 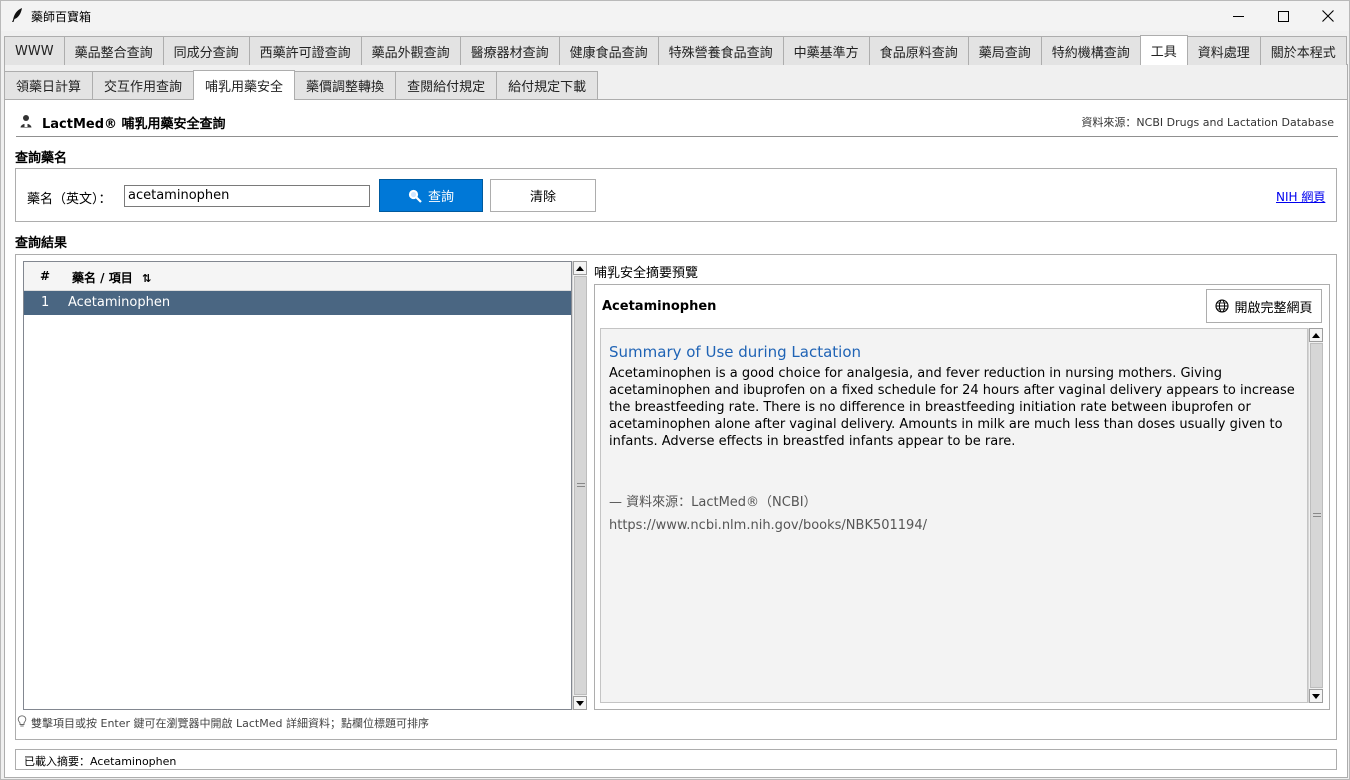 I want to click on summary-heading: Summary of Use during Lactation, so click(x=735, y=352).